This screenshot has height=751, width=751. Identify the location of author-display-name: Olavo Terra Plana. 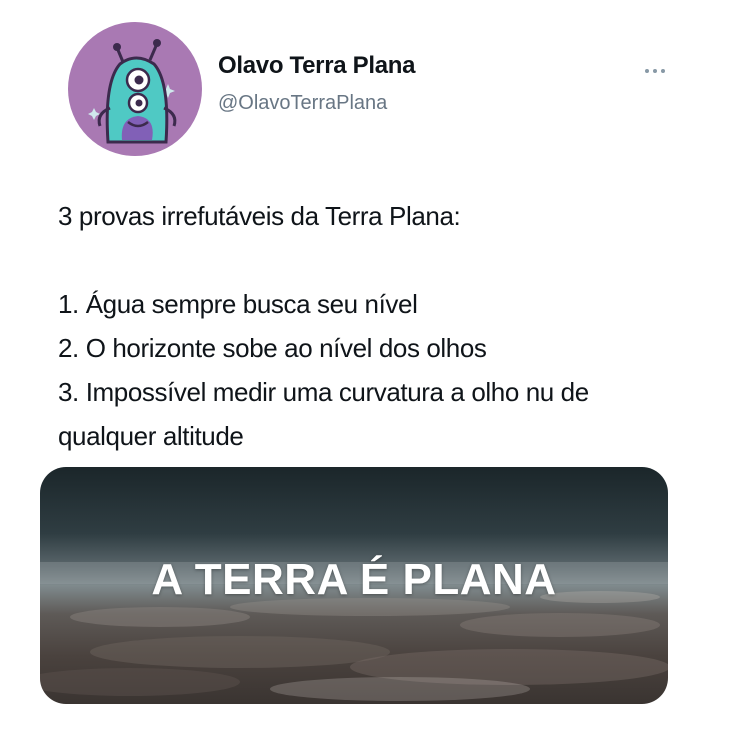
(317, 66).